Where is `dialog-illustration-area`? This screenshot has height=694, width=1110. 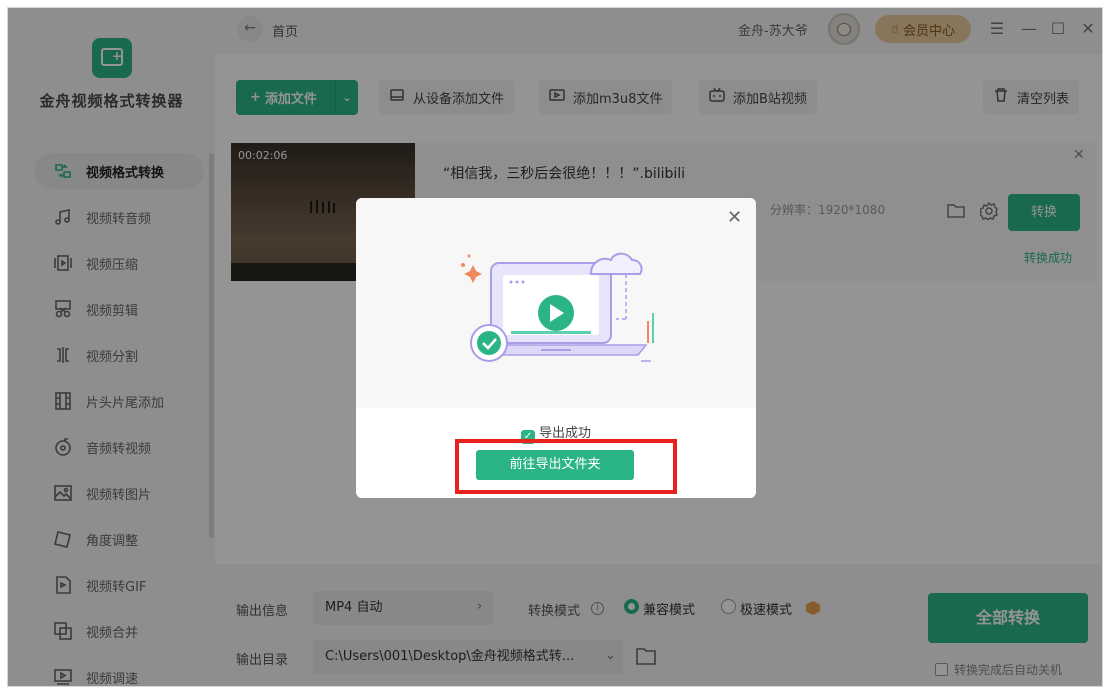
dialog-illustration-area is located at coordinates (556, 303).